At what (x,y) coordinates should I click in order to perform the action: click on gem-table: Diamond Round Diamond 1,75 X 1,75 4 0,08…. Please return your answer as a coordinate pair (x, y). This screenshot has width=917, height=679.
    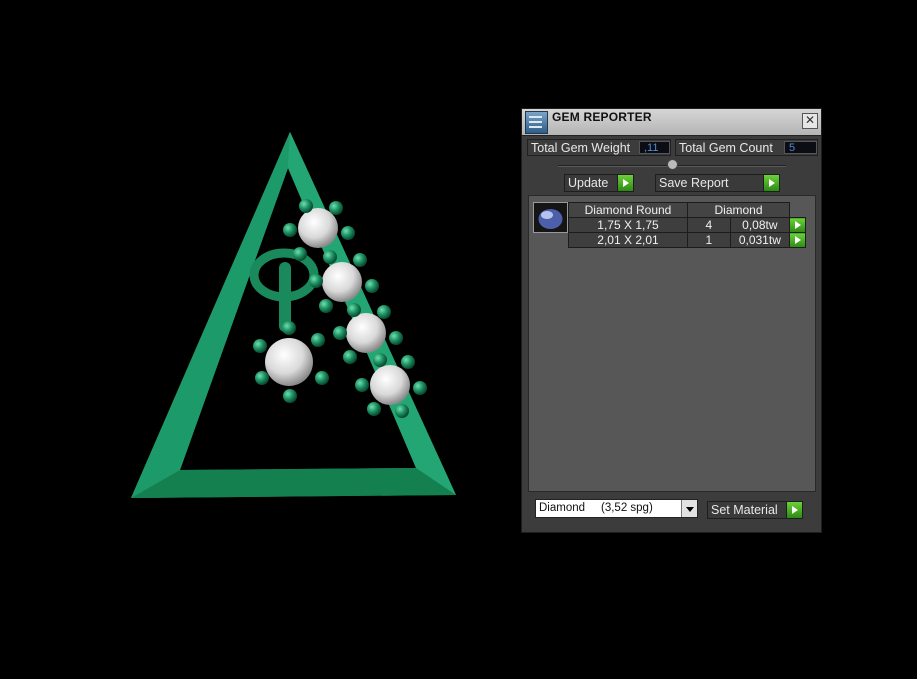
    Looking at the image, I should click on (687, 225).